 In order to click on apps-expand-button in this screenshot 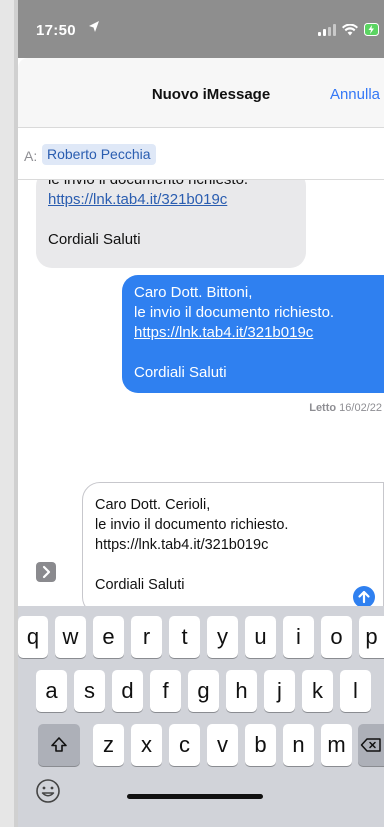, I will do `click(46, 572)`.